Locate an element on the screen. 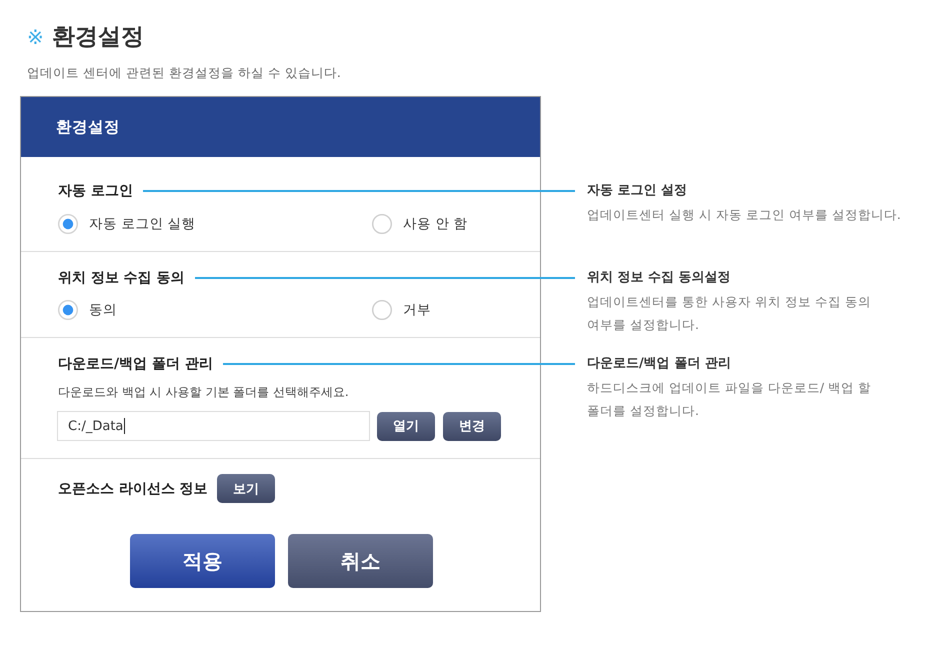 The width and height of the screenshot is (948, 655). radio-label: 동의 is located at coordinates (103, 310).